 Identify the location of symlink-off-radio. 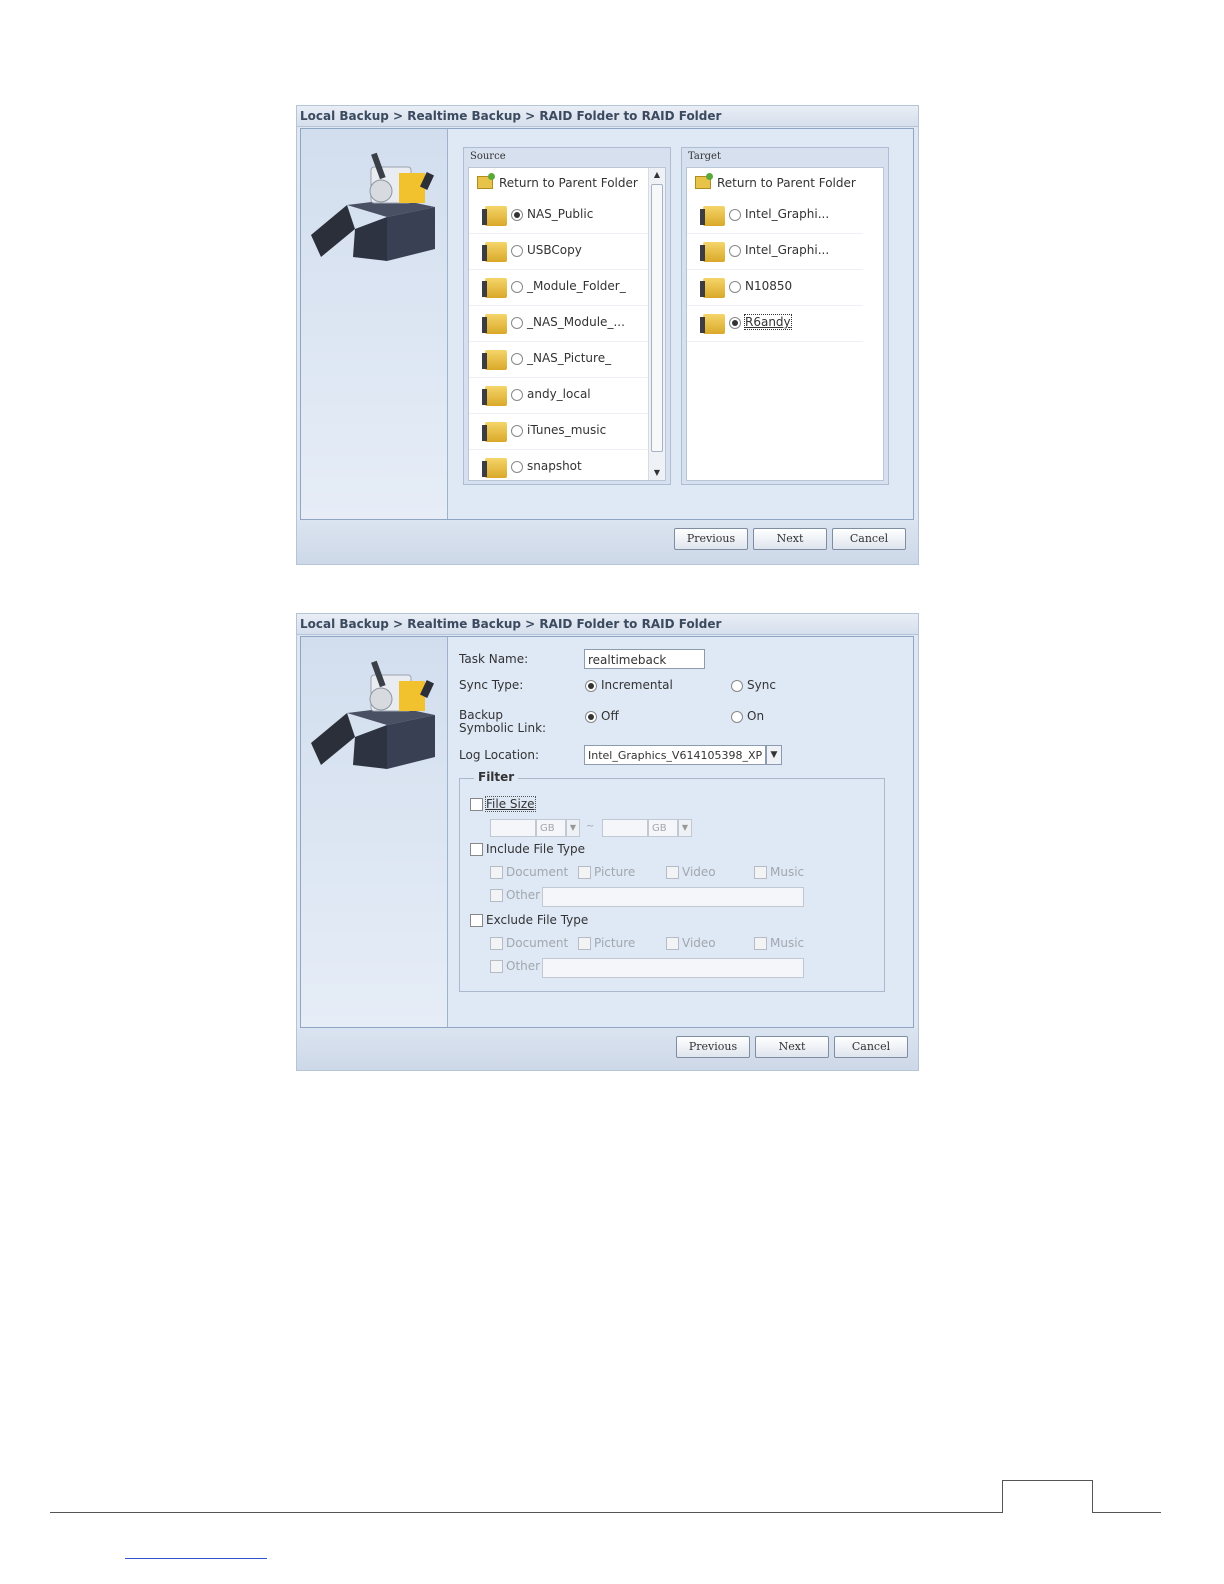
(591, 717).